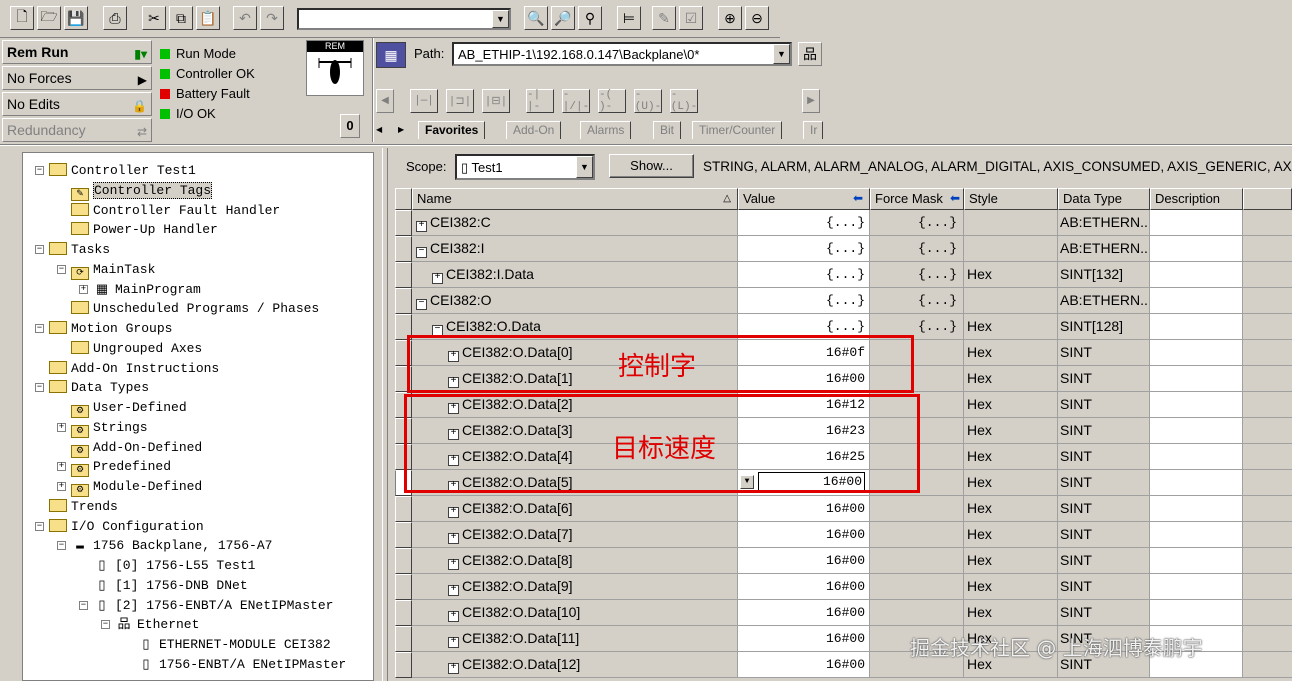 The image size is (1292, 681). What do you see at coordinates (575, 327) in the screenshot?
I see `tag-name-cell: − CEI382:O.Data` at bounding box center [575, 327].